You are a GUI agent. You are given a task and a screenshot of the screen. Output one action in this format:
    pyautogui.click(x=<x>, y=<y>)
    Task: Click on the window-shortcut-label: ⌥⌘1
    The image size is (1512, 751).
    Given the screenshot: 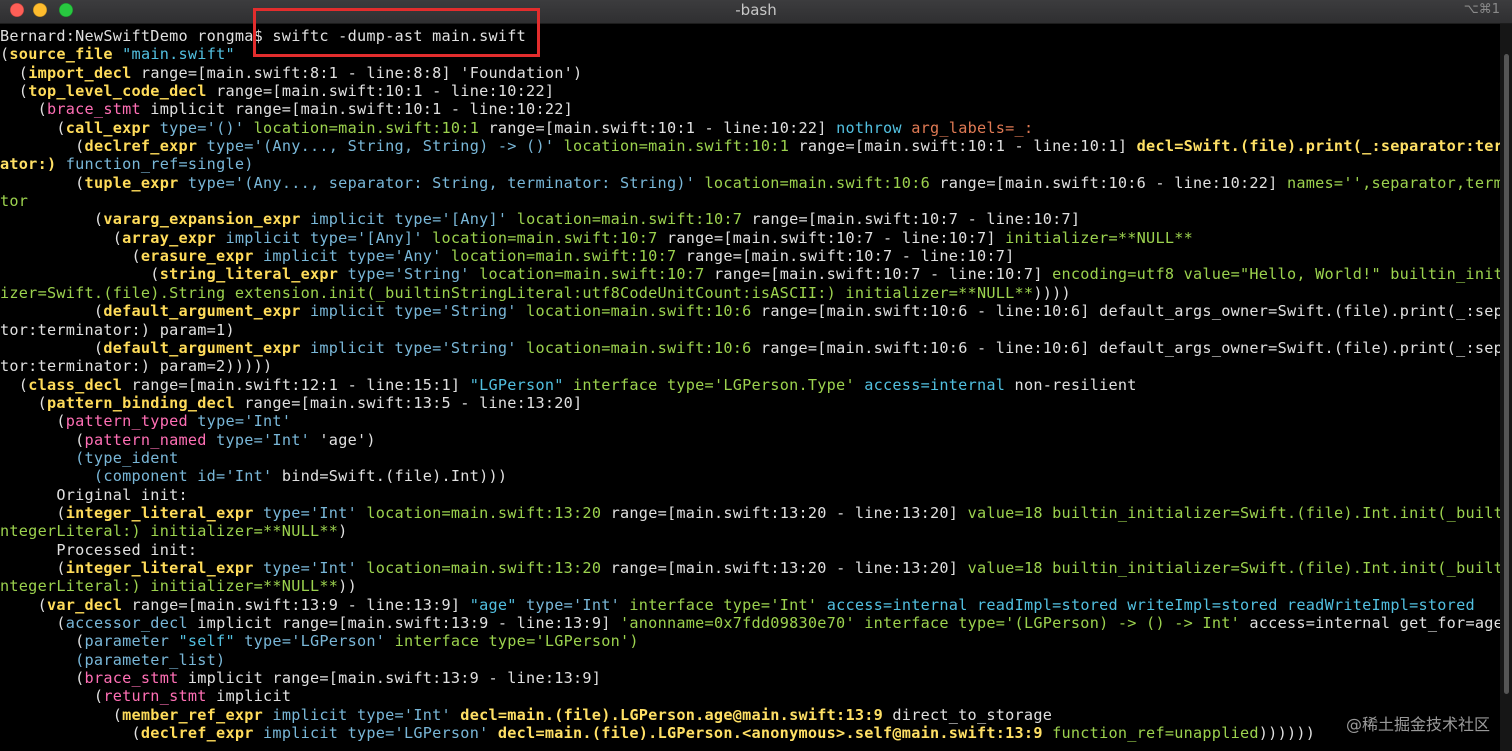 What is the action you would take?
    pyautogui.click(x=1481, y=9)
    